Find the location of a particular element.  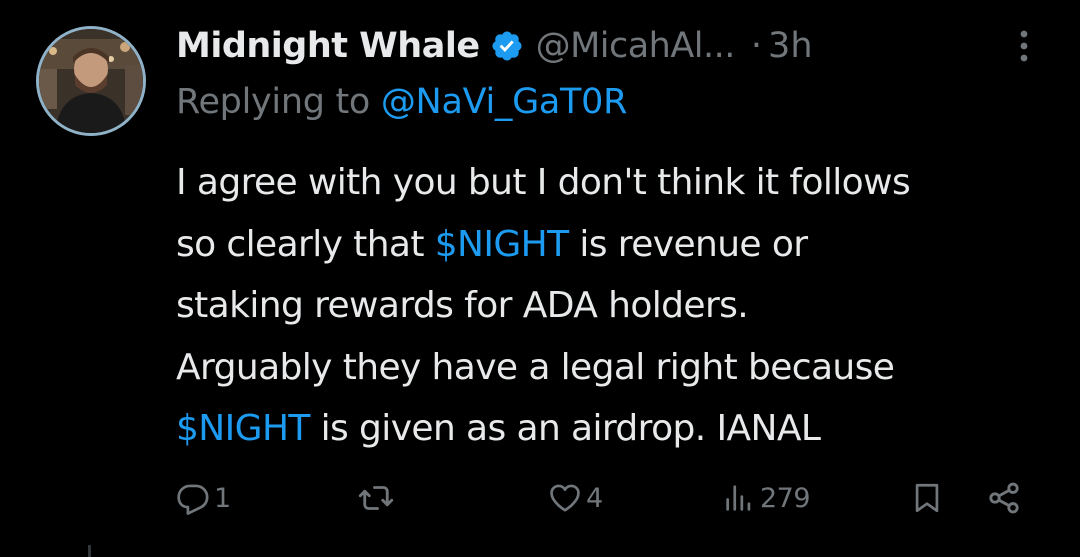

tweet-text-line: so clearly that $NIGHT is revenue or is located at coordinates (616, 245).